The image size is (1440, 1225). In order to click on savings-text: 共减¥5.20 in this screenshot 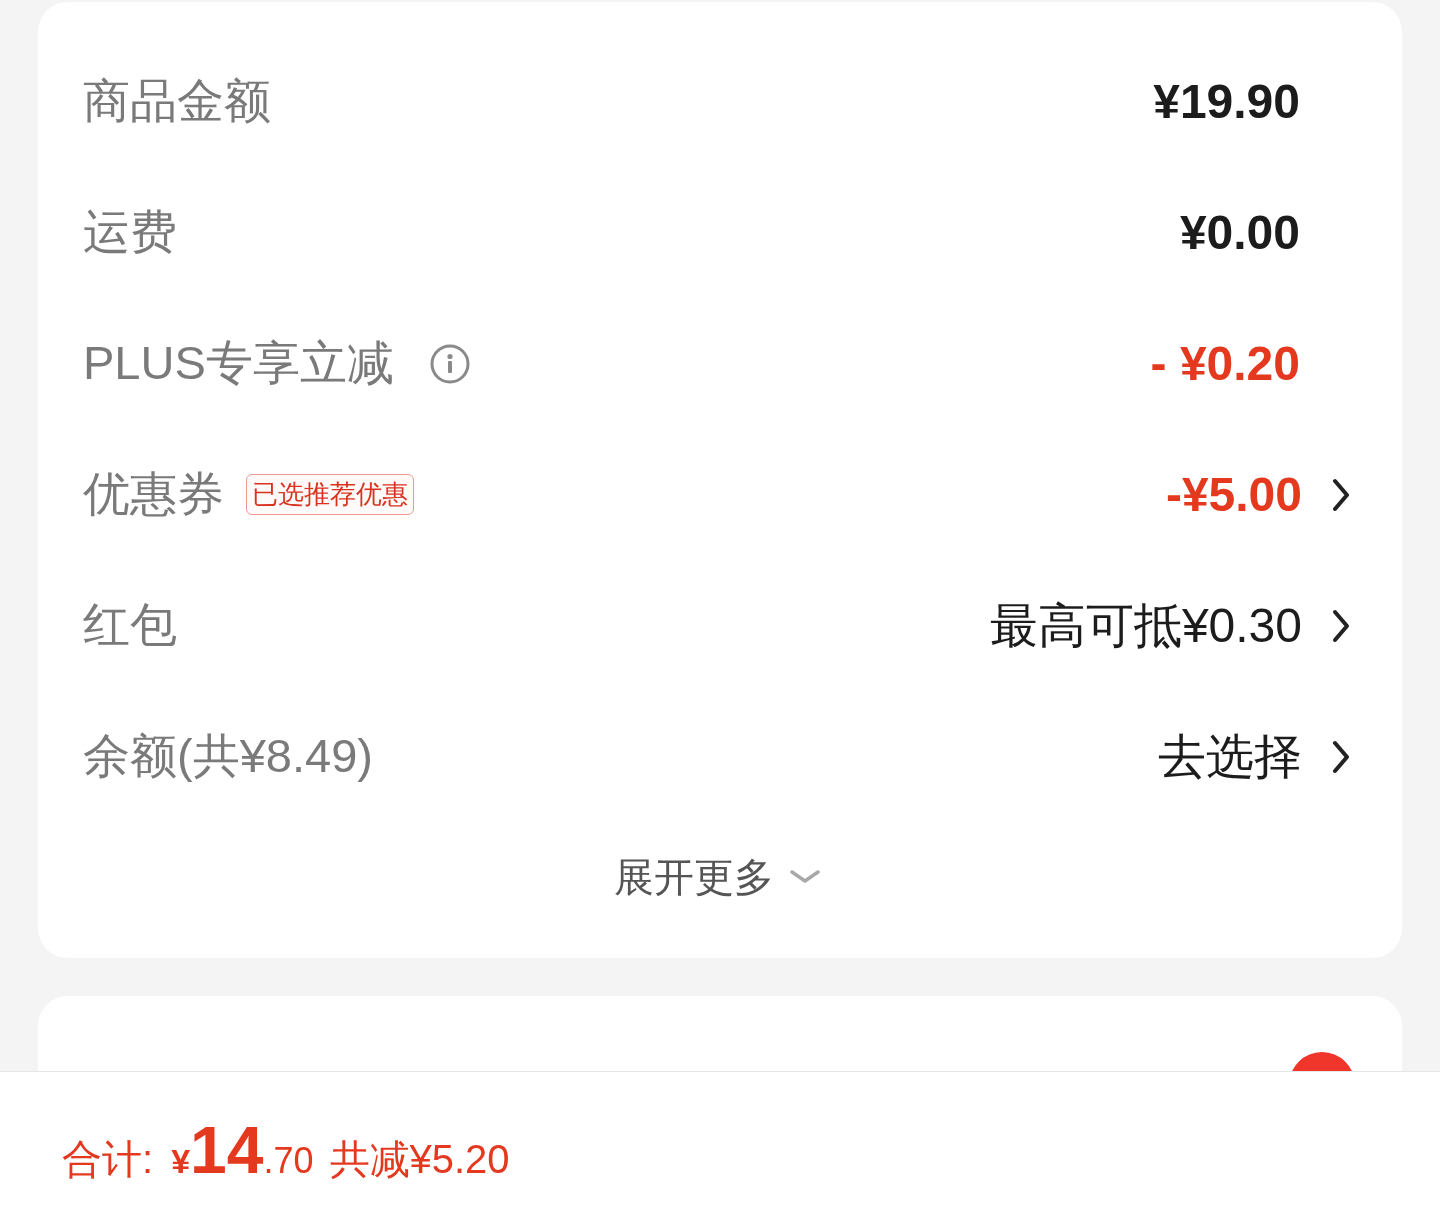, I will do `click(419, 1159)`.